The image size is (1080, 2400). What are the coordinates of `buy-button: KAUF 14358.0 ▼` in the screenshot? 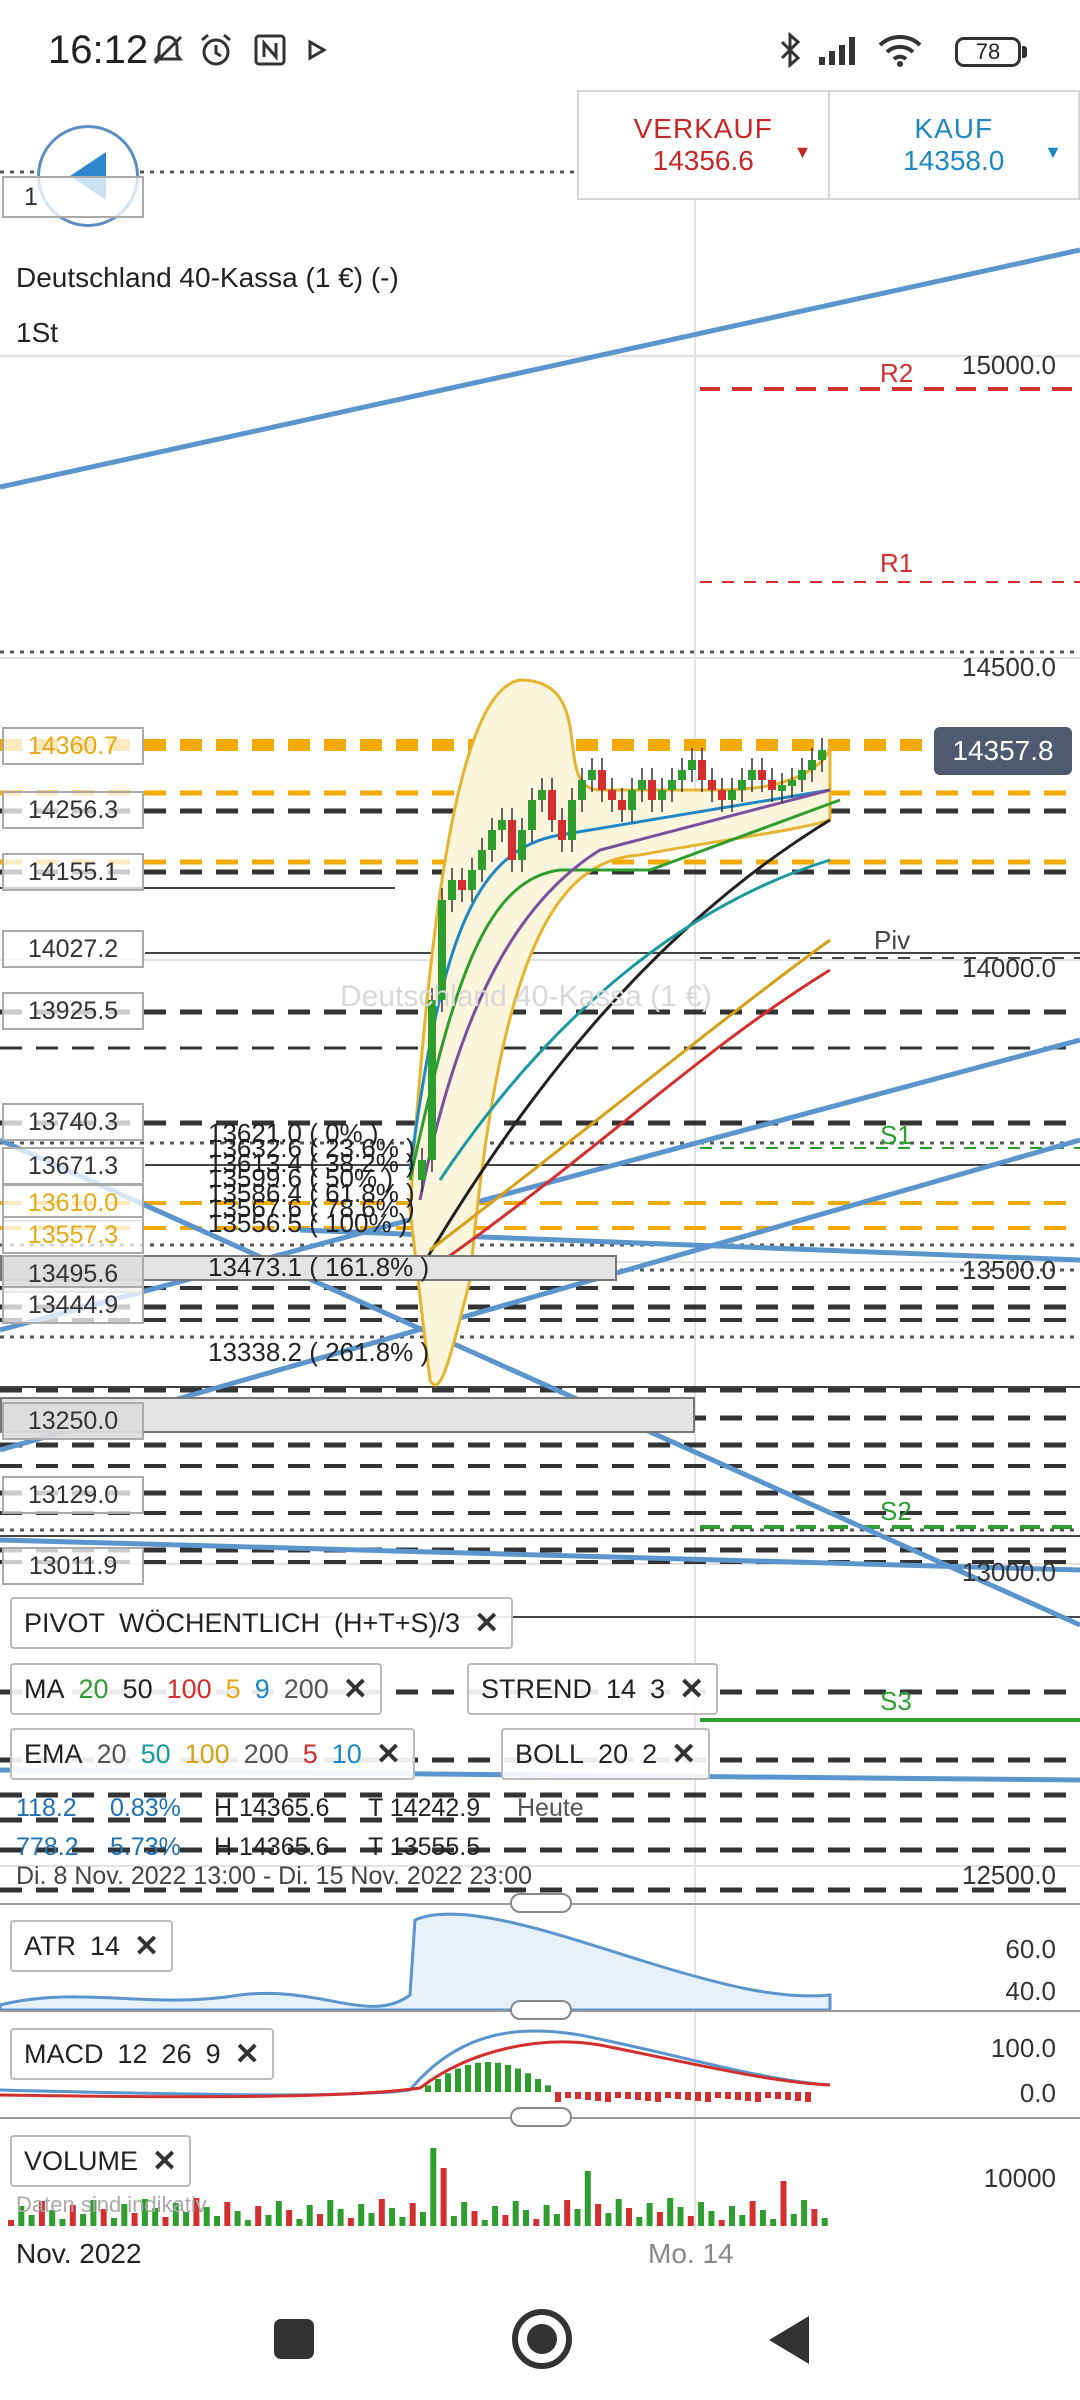 It's located at (953, 145).